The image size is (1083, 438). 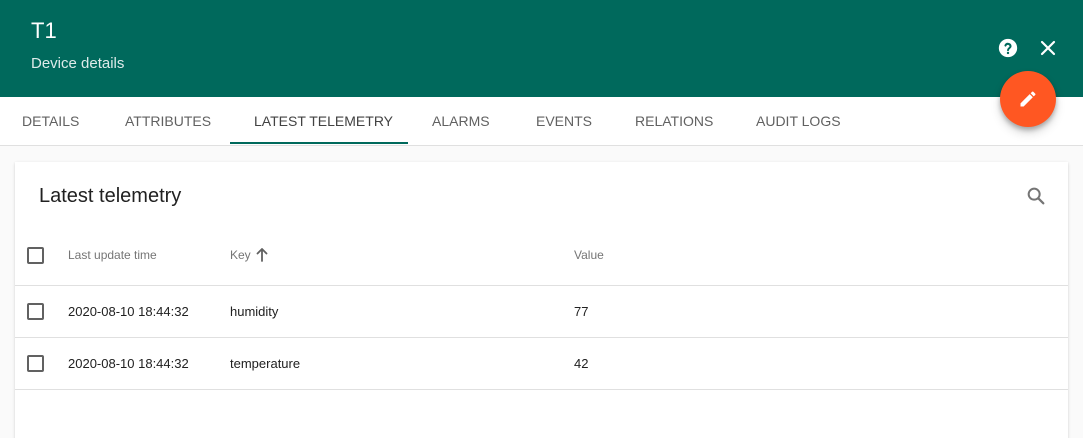 I want to click on help-button, so click(x=1008, y=48).